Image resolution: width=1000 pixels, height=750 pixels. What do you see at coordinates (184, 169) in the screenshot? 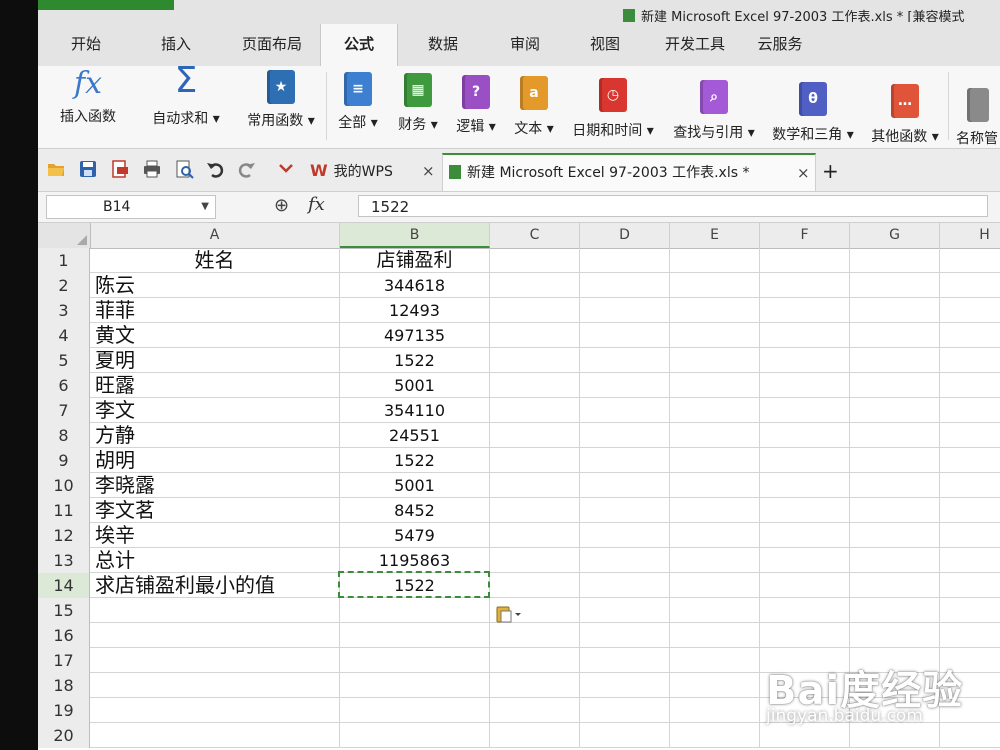
I see `print-preview-icon` at bounding box center [184, 169].